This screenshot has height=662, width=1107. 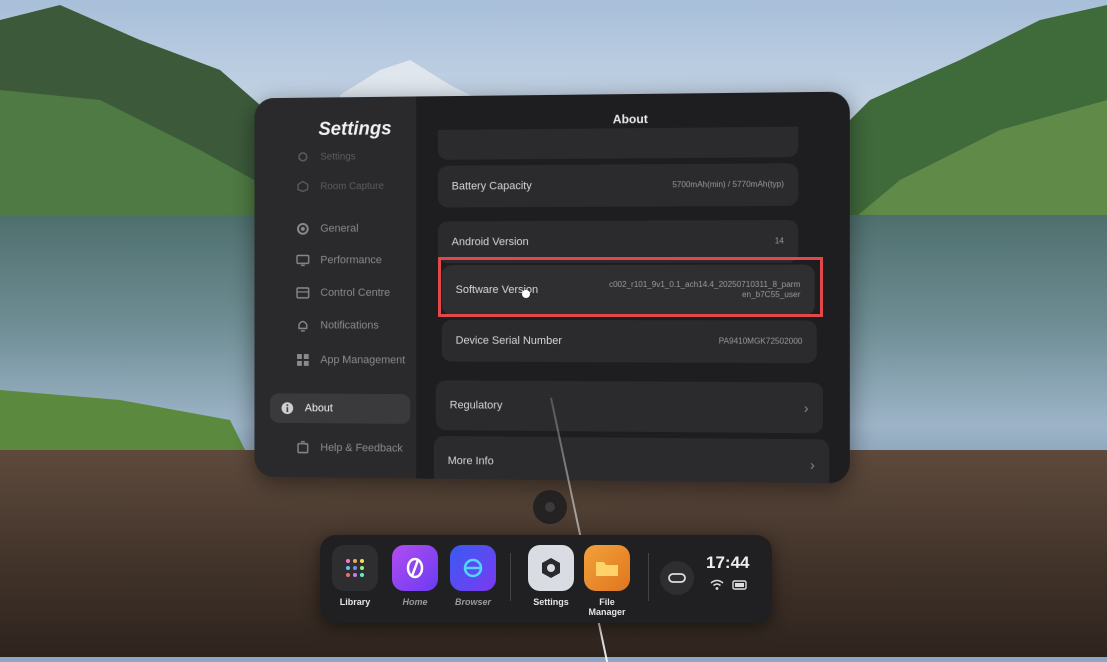 I want to click on page-title: About, so click(x=633, y=119).